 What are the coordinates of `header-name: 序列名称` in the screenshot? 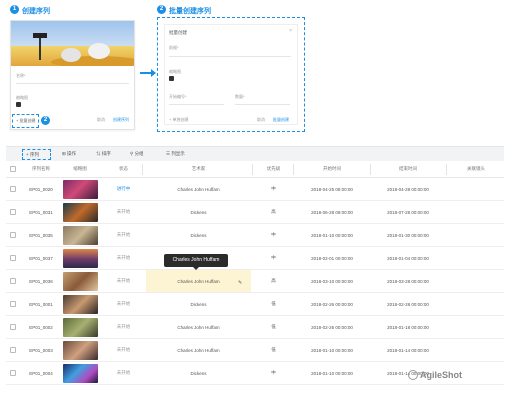 It's located at (41, 169).